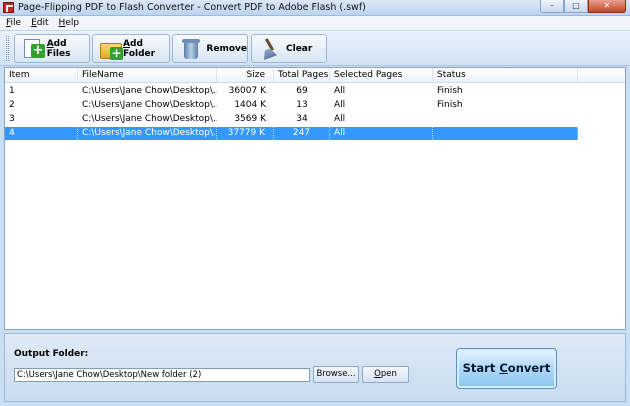 The height and width of the screenshot is (406, 630). Describe the element at coordinates (552, 6) in the screenshot. I see `minimize-button: –` at that location.